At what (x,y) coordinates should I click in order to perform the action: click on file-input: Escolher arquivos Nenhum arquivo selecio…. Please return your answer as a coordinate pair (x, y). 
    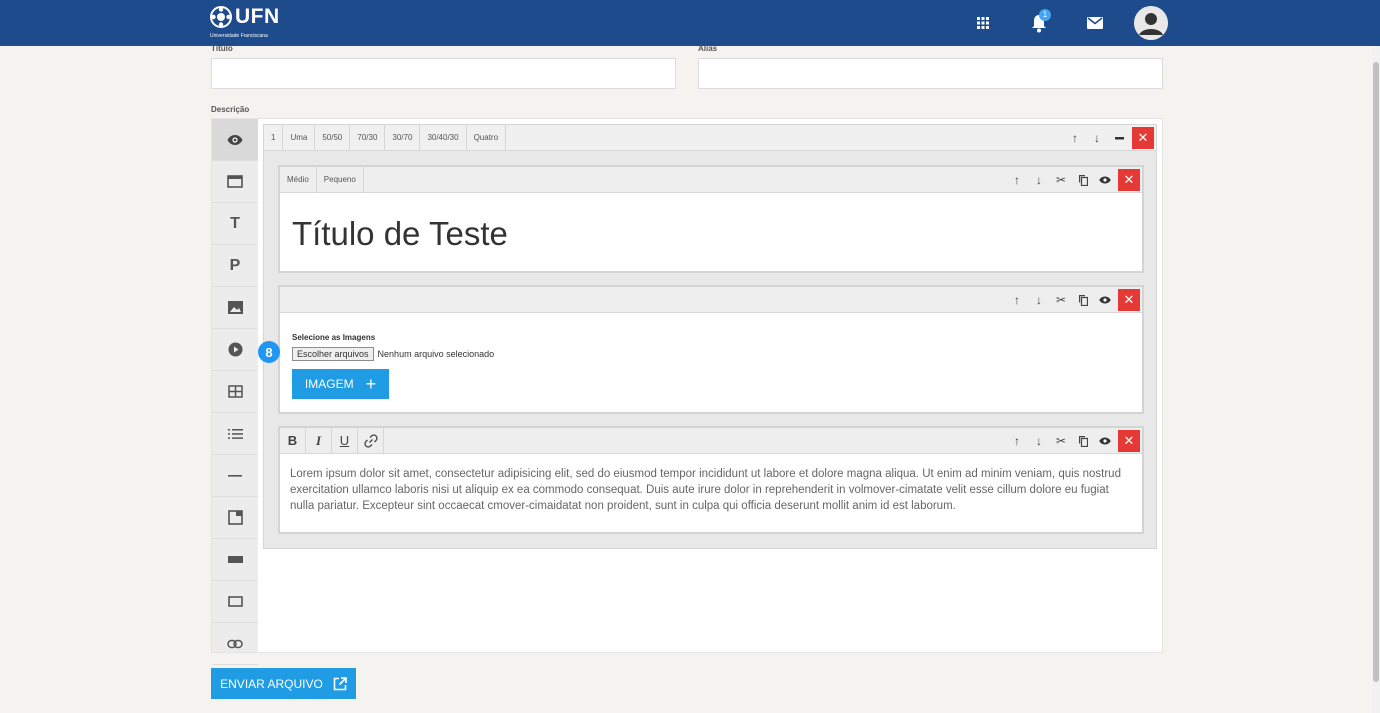
    Looking at the image, I should click on (393, 354).